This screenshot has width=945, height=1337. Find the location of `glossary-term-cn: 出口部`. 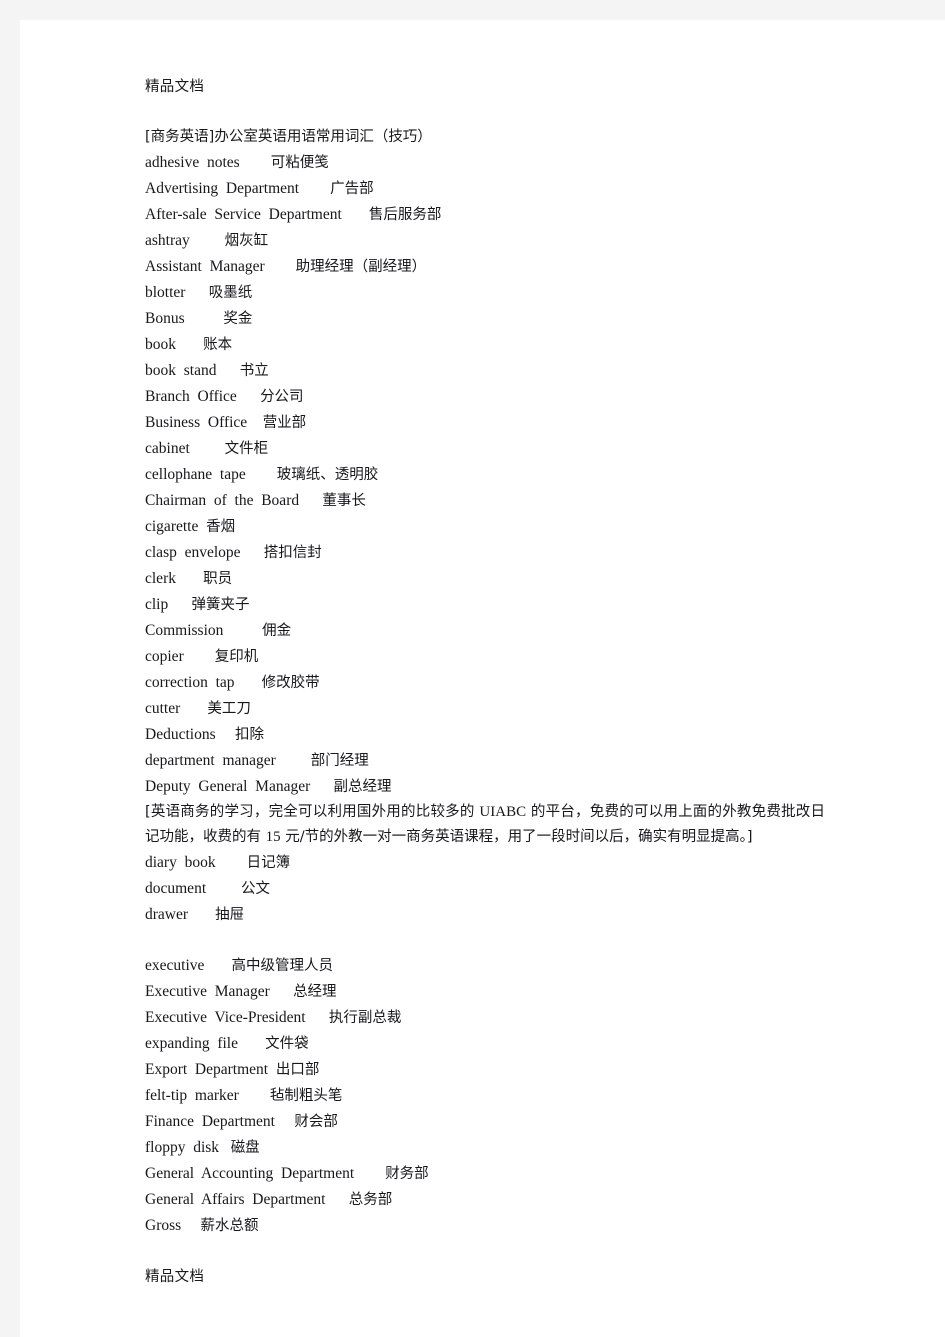

glossary-term-cn: 出口部 is located at coordinates (297, 1070).